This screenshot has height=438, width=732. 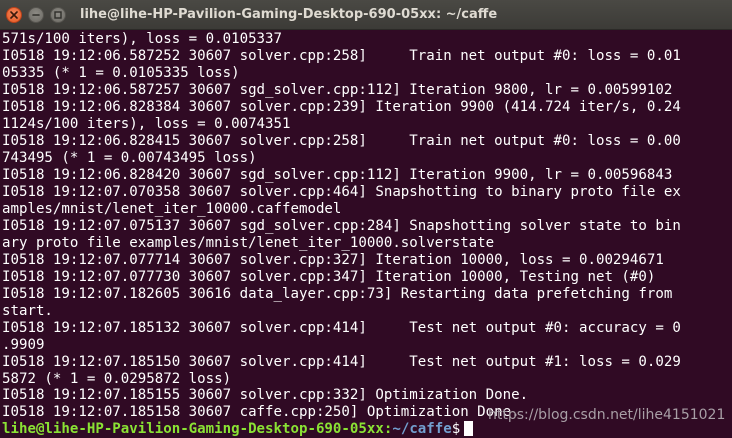 I want to click on text-cursor, so click(x=469, y=428).